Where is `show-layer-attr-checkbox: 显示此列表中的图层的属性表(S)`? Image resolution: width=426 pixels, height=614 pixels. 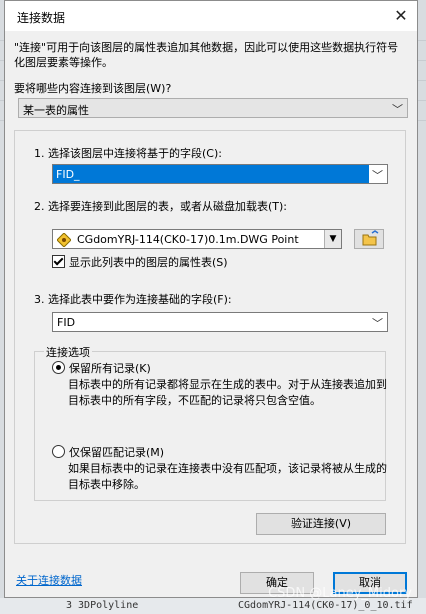
show-layer-attr-checkbox: 显示此列表中的图层的属性表(S) is located at coordinates (140, 262).